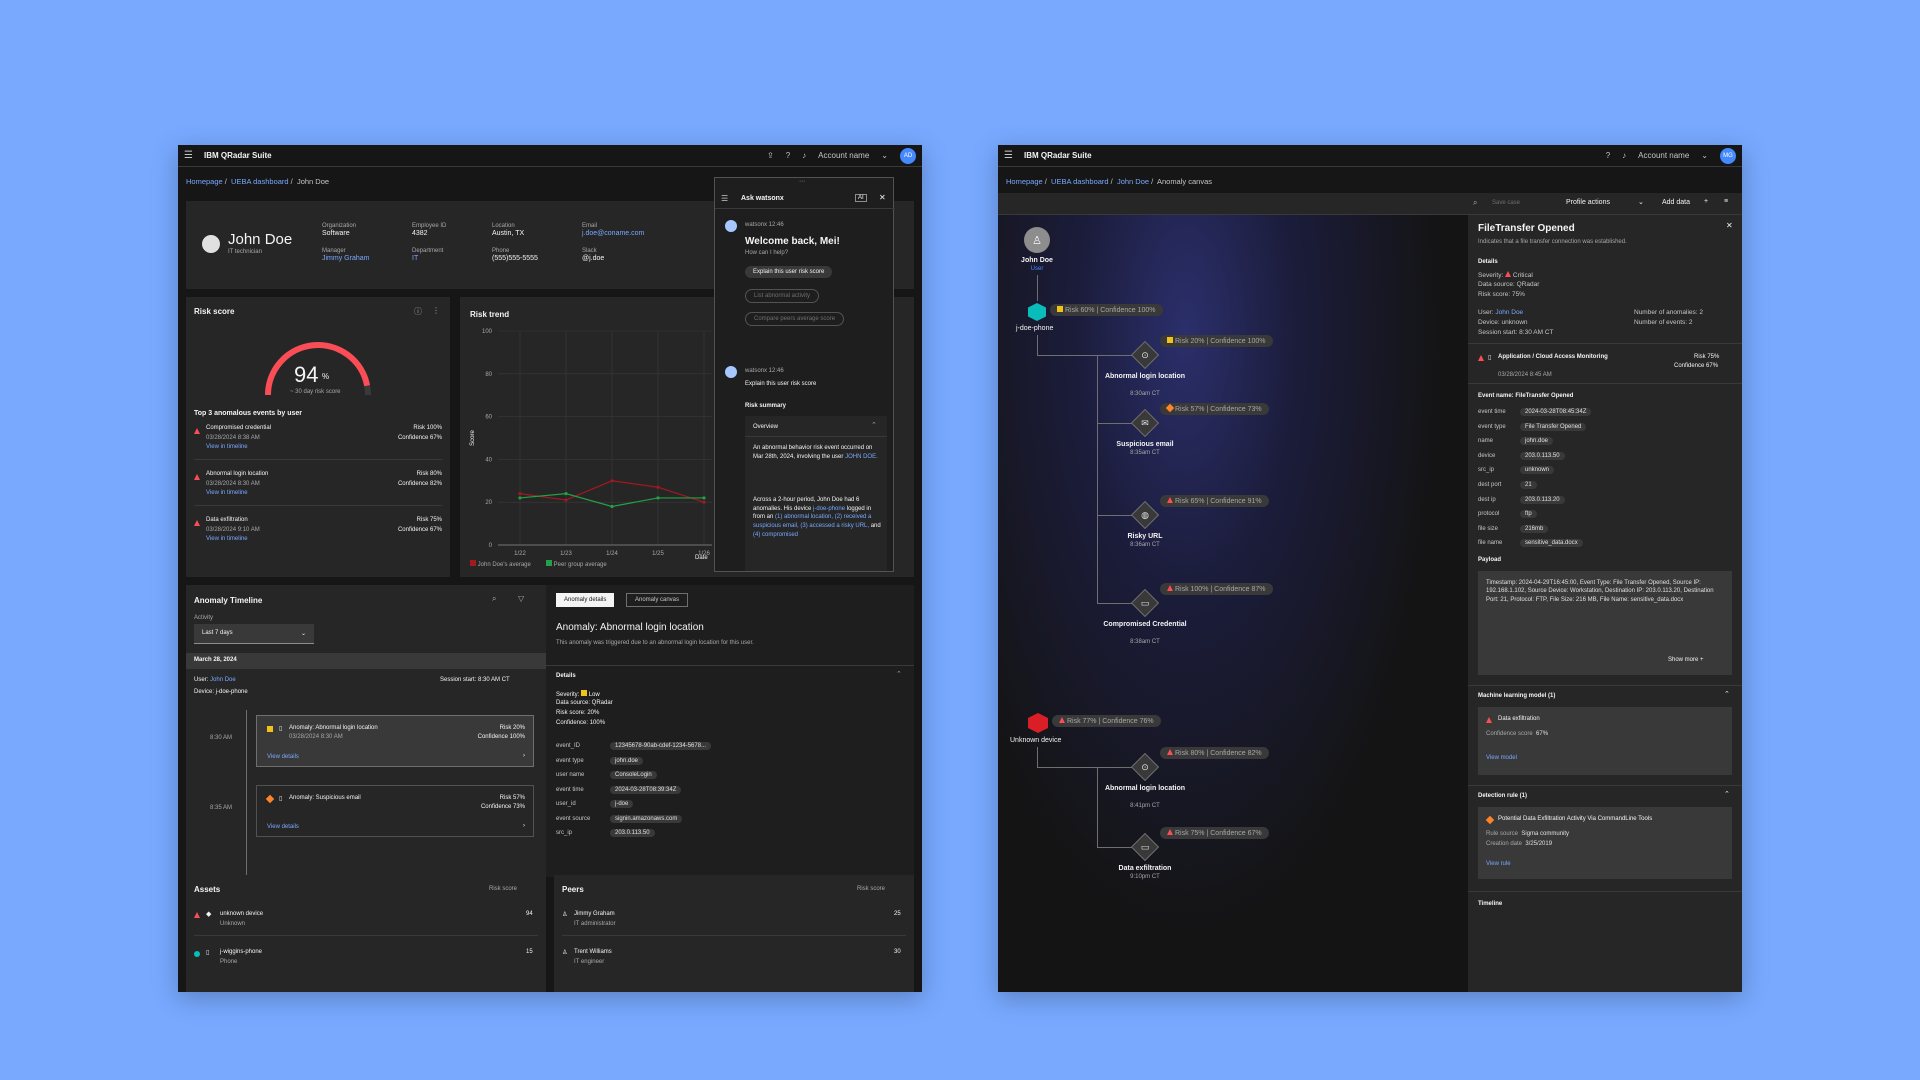 The height and width of the screenshot is (1080, 1920). What do you see at coordinates (1676, 202) in the screenshot?
I see `add-data-button: Add data` at bounding box center [1676, 202].